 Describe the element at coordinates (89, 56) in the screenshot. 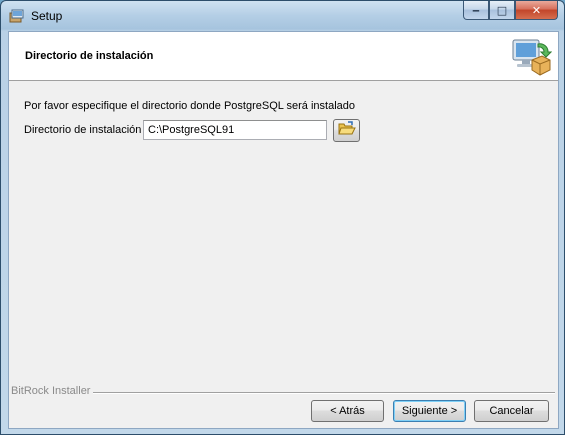

I see `page-title: Directorio de instalación` at that location.